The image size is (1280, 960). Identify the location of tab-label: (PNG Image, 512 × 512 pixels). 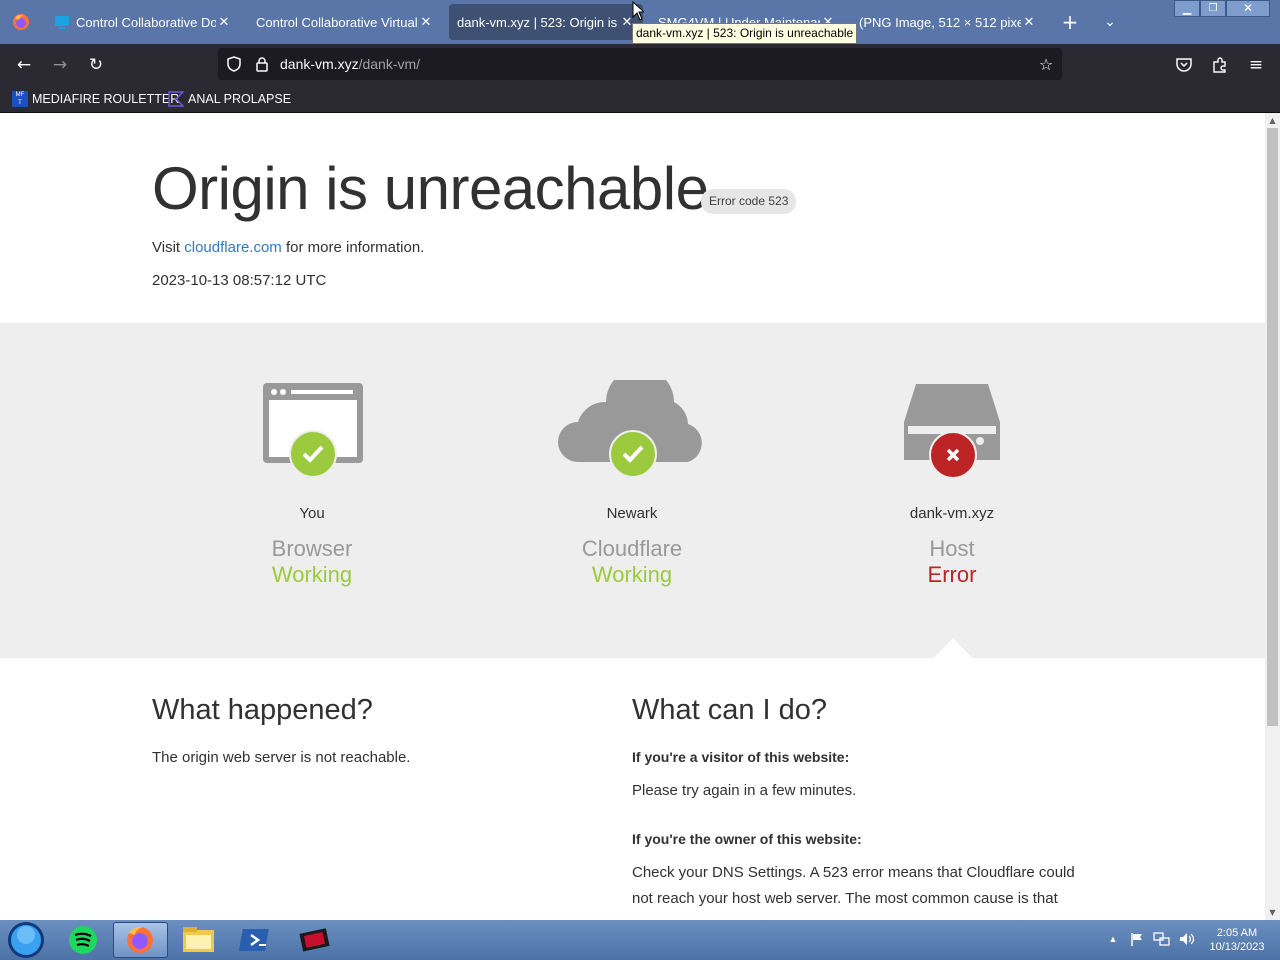
(940, 22).